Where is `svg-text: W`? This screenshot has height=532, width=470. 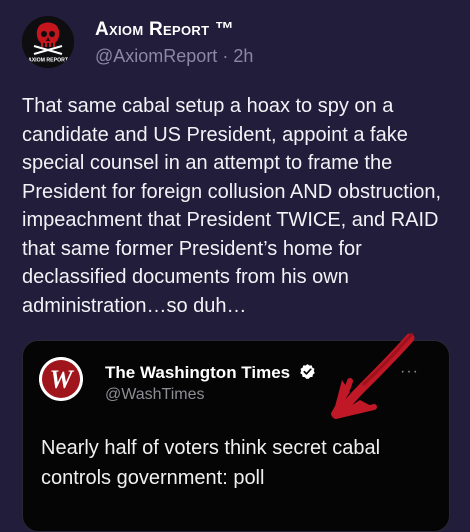 svg-text: W is located at coordinates (61, 379).